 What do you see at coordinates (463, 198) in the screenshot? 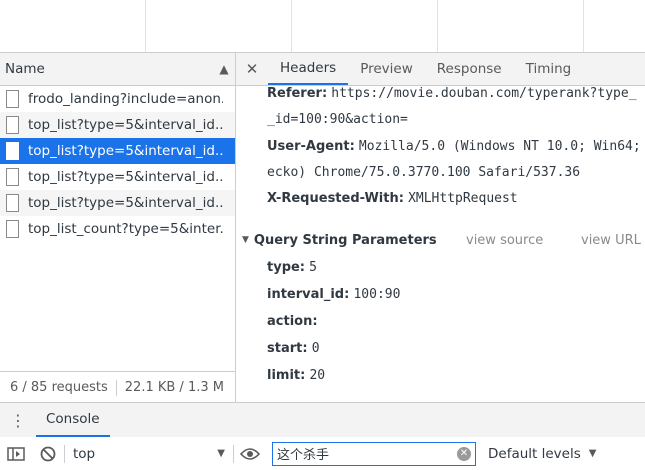
I see `header-value: XMLHttpRequest` at bounding box center [463, 198].